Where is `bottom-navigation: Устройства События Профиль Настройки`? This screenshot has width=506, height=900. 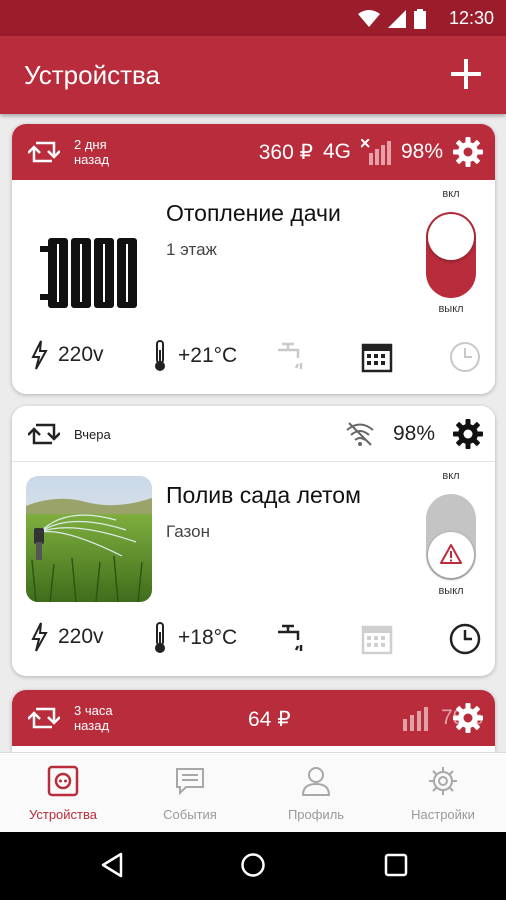
bottom-navigation: Устройства События Профиль Настройки is located at coordinates (253, 792).